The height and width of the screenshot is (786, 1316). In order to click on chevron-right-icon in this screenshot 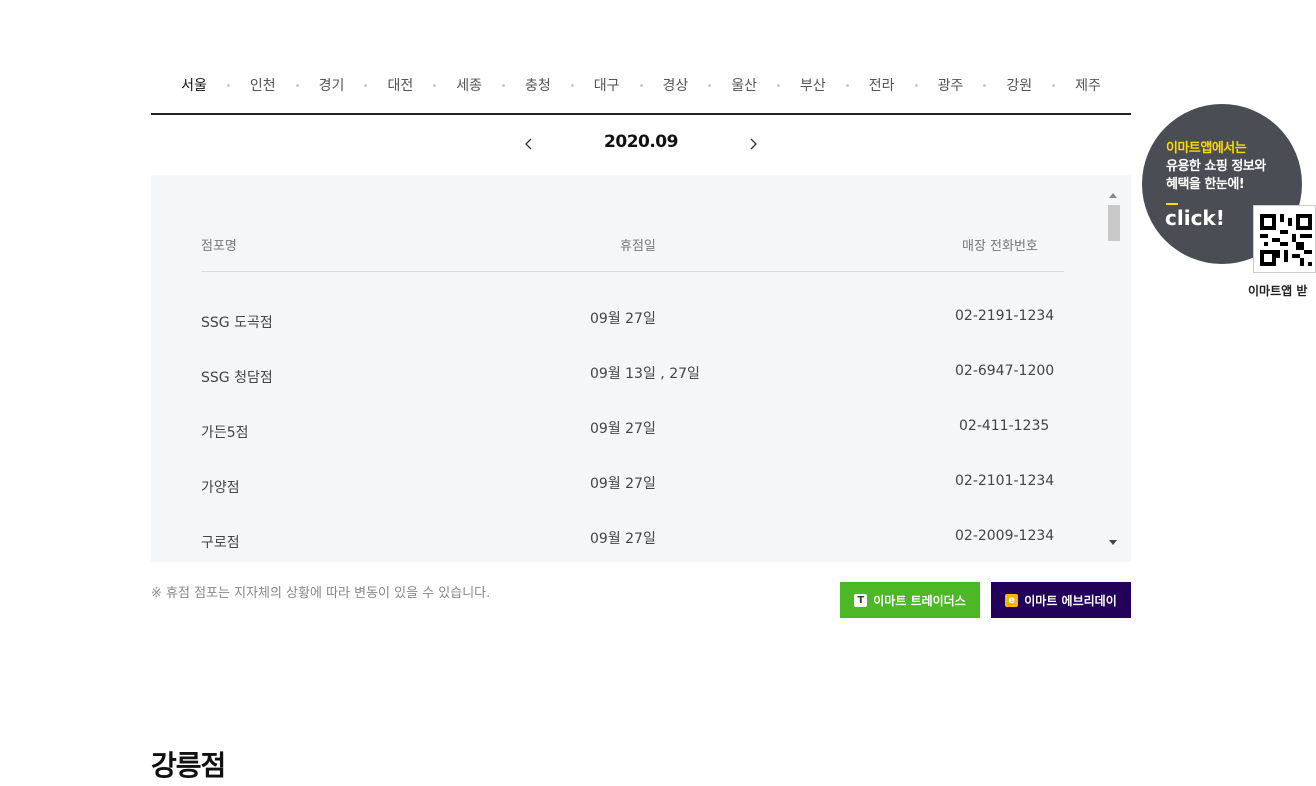, I will do `click(753, 144)`.